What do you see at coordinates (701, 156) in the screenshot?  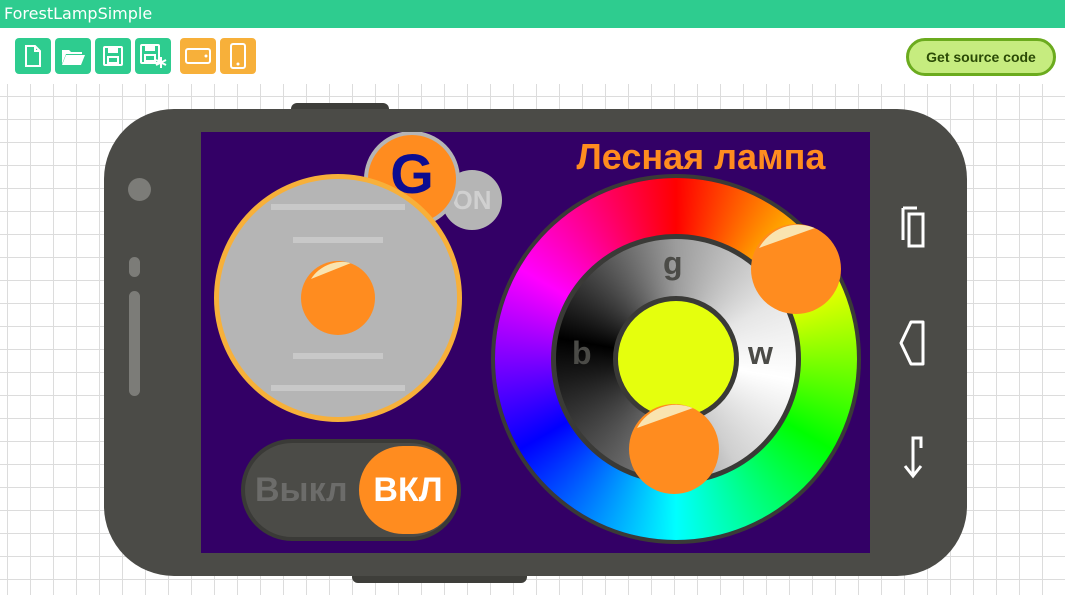 I see `lamp-title: Лесная лампа` at bounding box center [701, 156].